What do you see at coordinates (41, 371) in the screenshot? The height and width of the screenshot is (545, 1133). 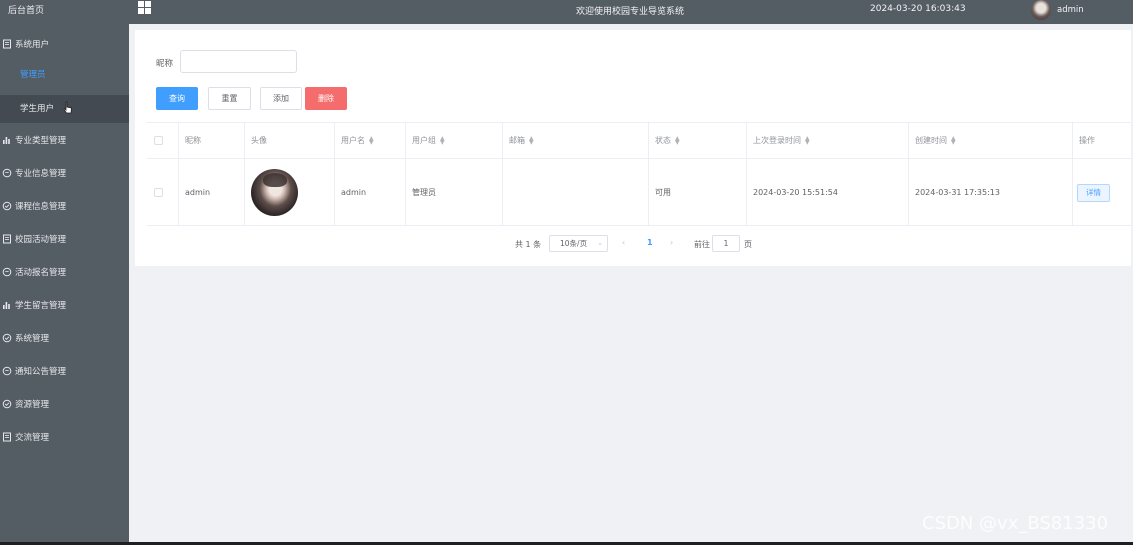 I see `sidebar-item-label: 通知公告管理` at bounding box center [41, 371].